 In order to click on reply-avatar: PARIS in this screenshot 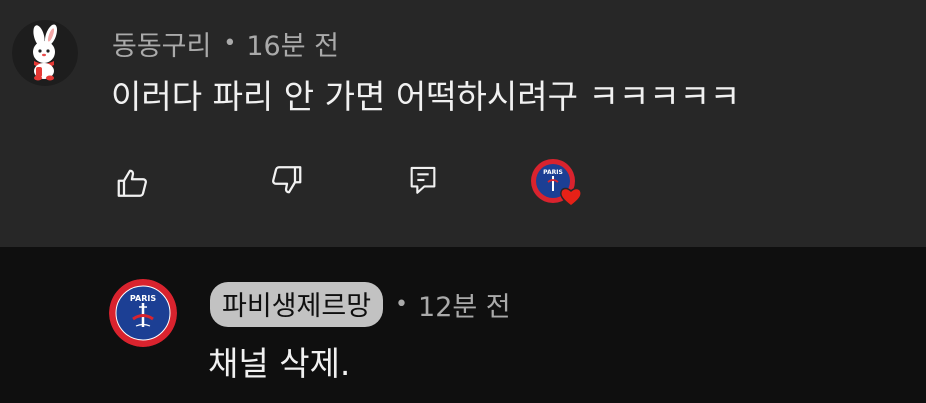, I will do `click(143, 313)`.